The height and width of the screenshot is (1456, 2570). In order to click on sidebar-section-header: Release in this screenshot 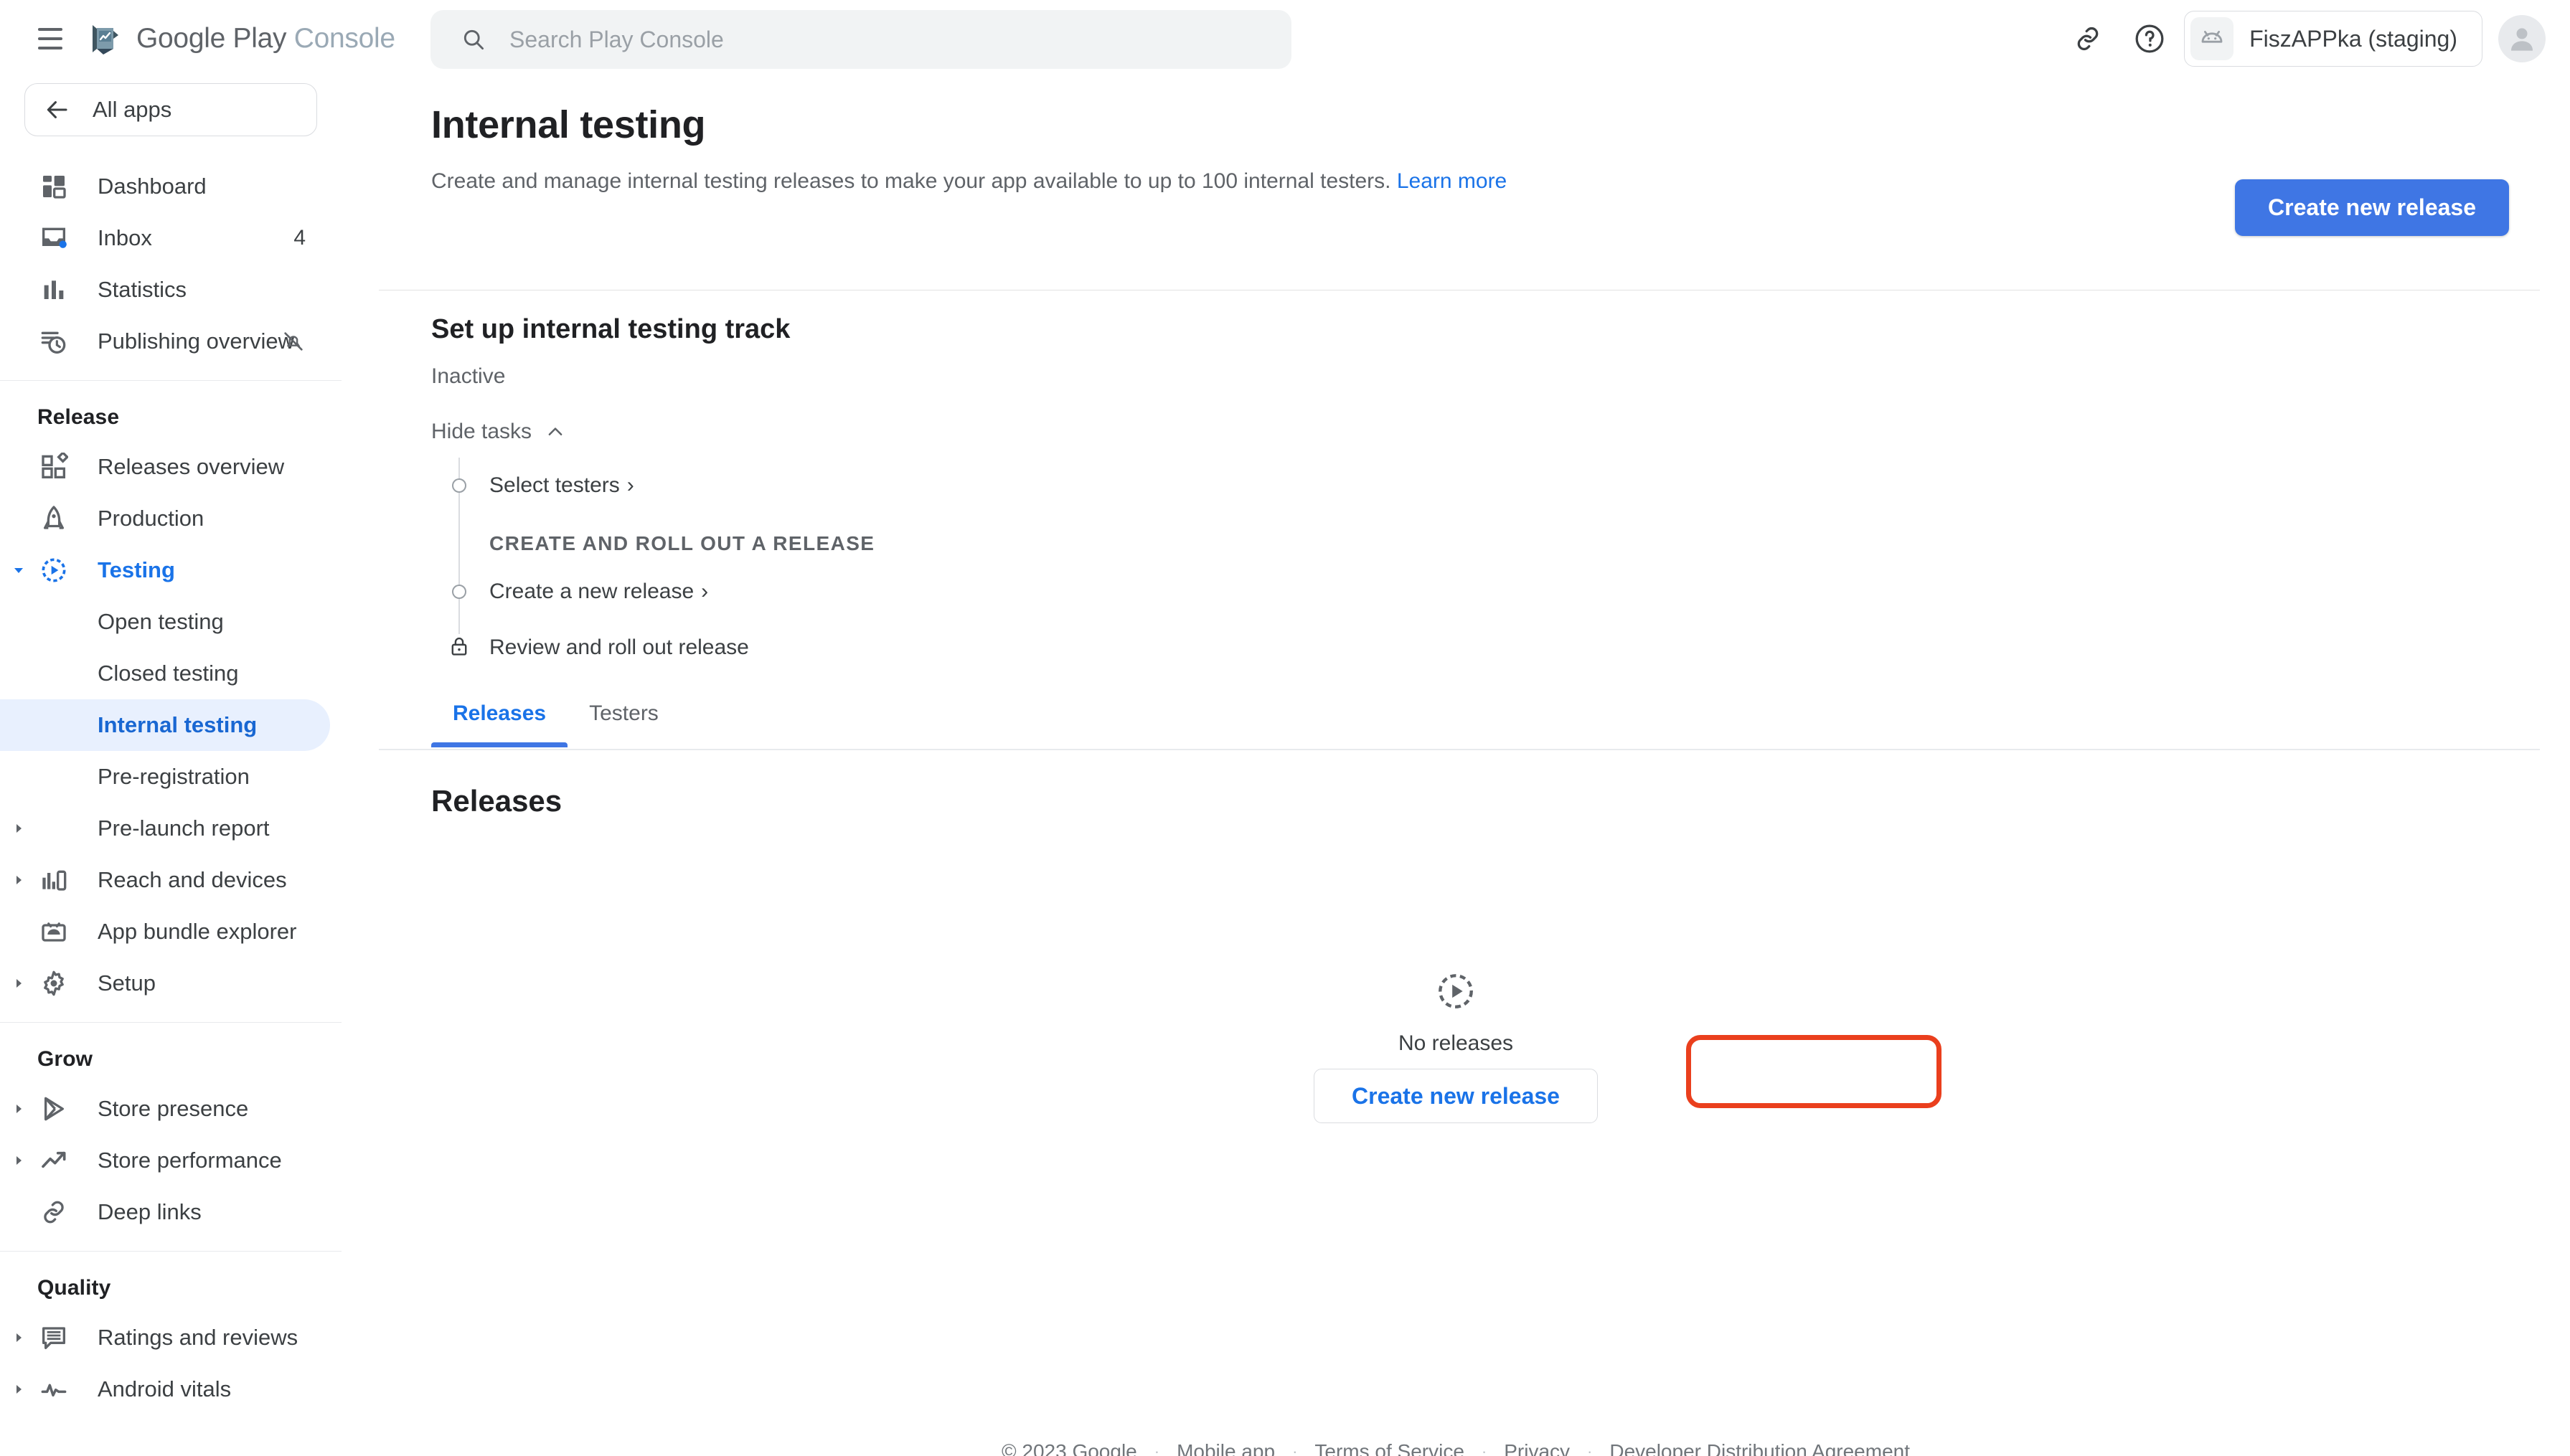, I will do `click(78, 417)`.